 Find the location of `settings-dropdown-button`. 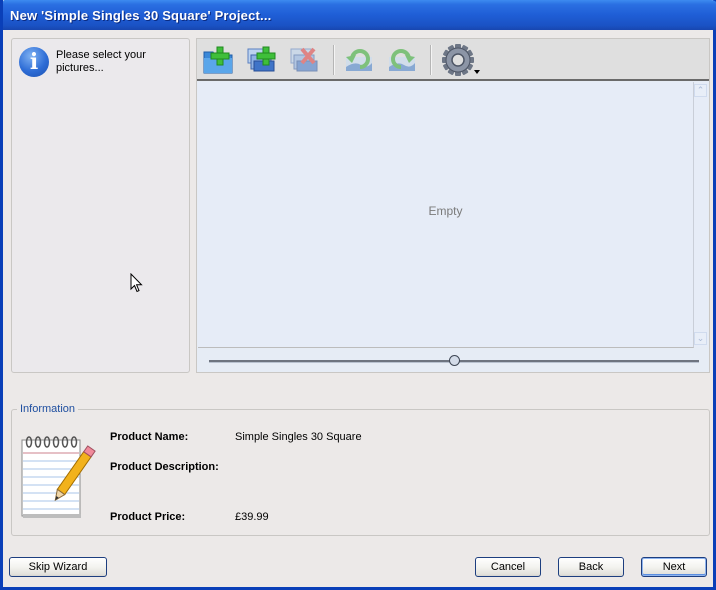

settings-dropdown-button is located at coordinates (462, 60).